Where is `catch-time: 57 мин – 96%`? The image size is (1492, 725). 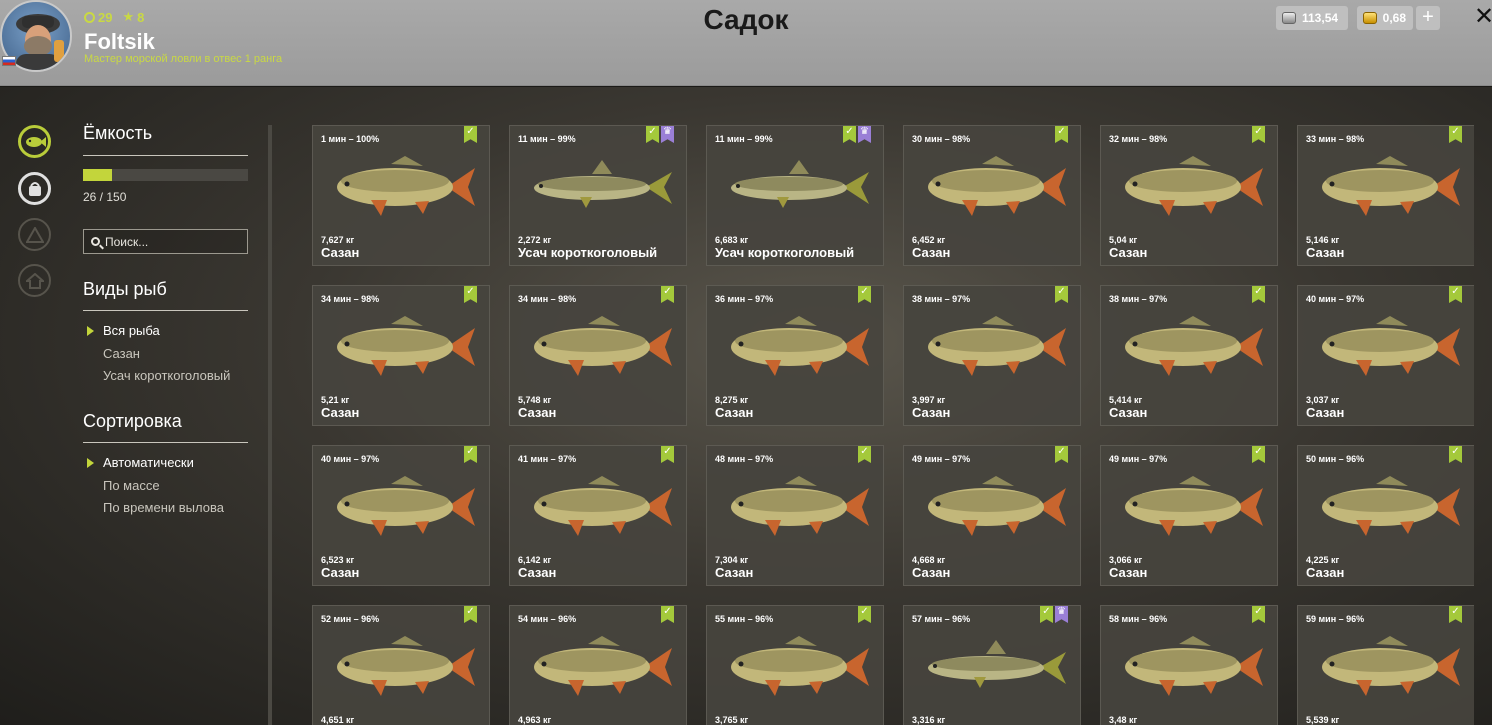 catch-time: 57 мин – 96% is located at coordinates (941, 619).